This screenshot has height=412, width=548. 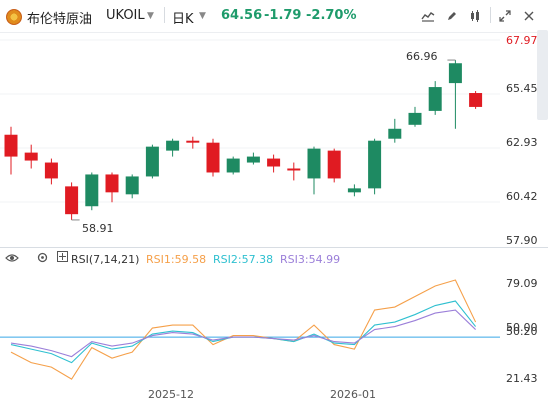 What do you see at coordinates (452, 16) in the screenshot?
I see `draw-icon` at bounding box center [452, 16].